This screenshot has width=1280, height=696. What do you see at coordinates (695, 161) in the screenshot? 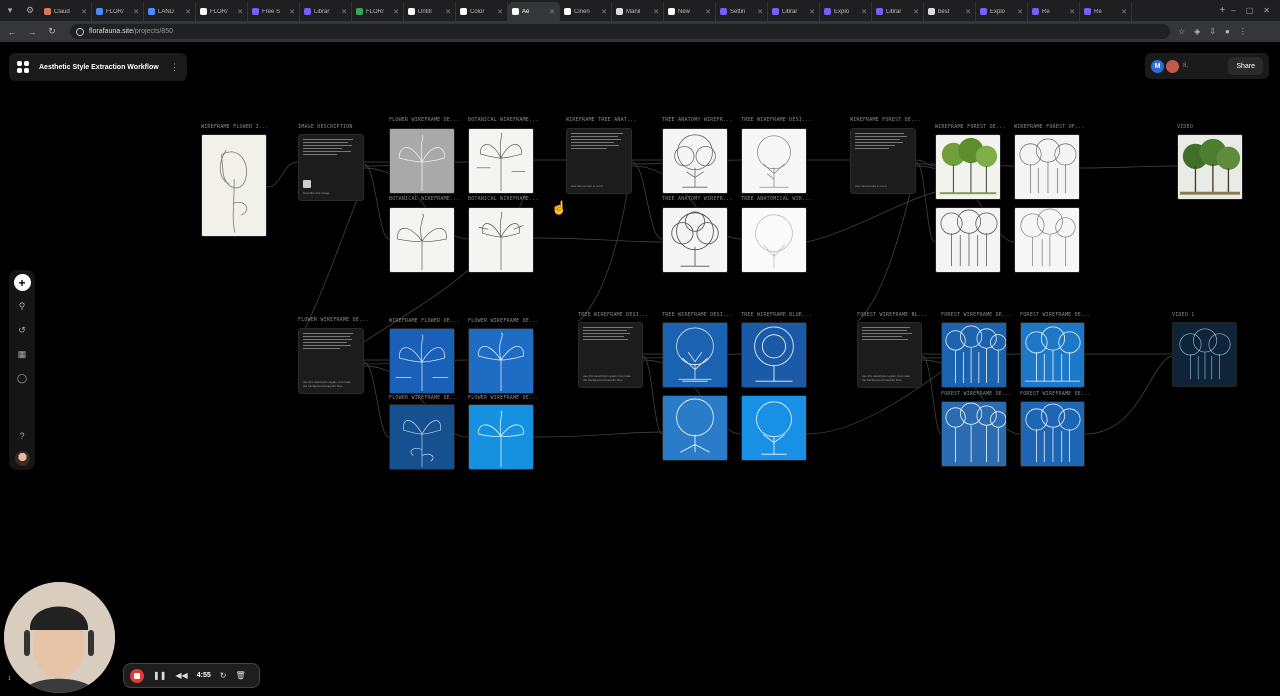
I see `image-node-tree-anatomy` at bounding box center [695, 161].